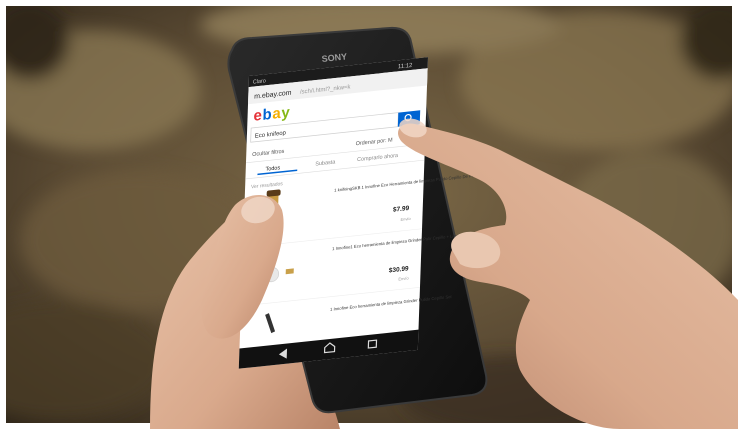 The image size is (738, 429). Describe the element at coordinates (267, 115) in the screenshot. I see `svg-text: b` at that location.